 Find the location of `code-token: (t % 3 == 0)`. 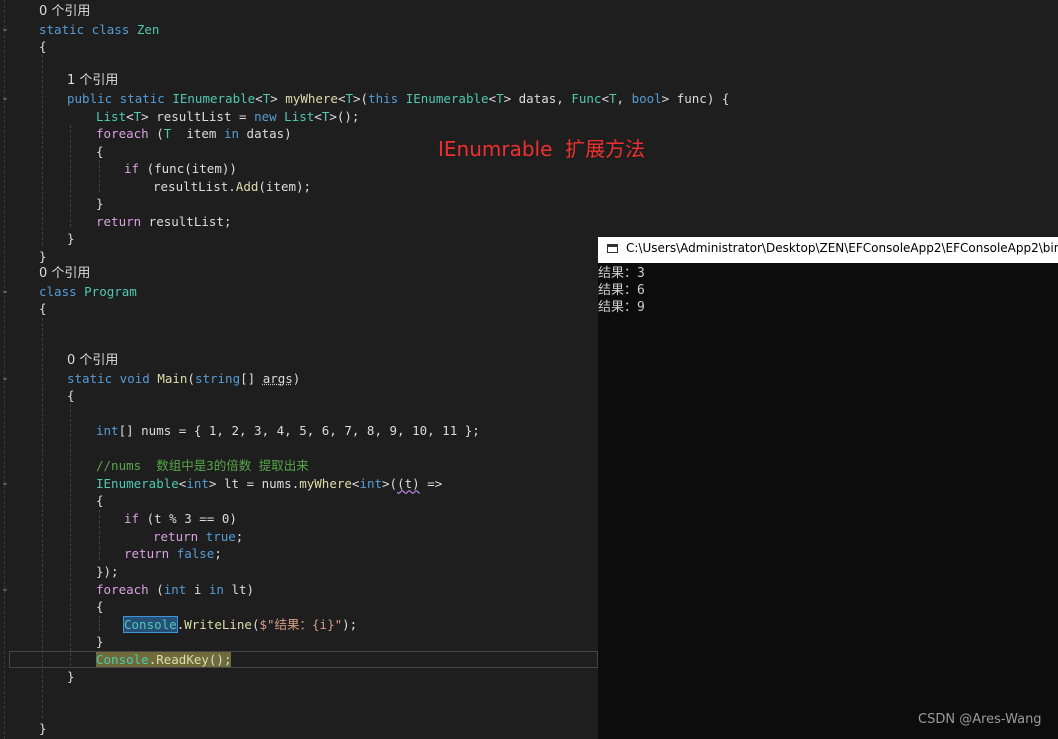

code-token: (t % 3 == 0) is located at coordinates (188, 518).